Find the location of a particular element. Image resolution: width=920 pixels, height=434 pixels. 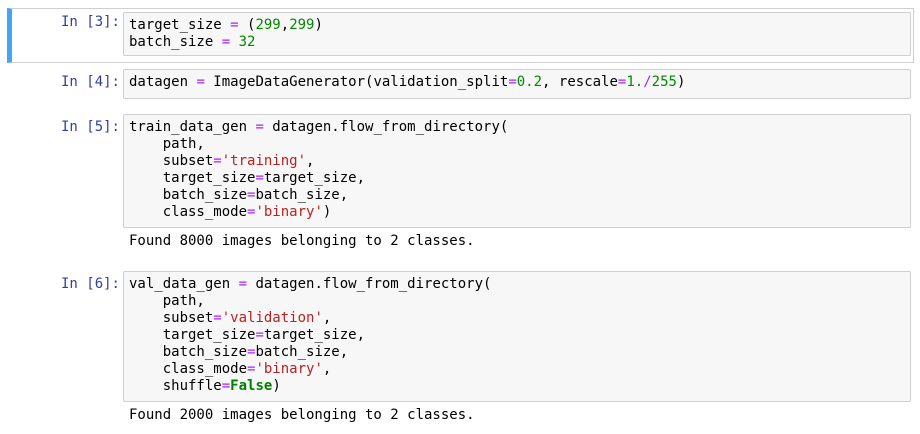

code-token: 32 is located at coordinates (247, 42).